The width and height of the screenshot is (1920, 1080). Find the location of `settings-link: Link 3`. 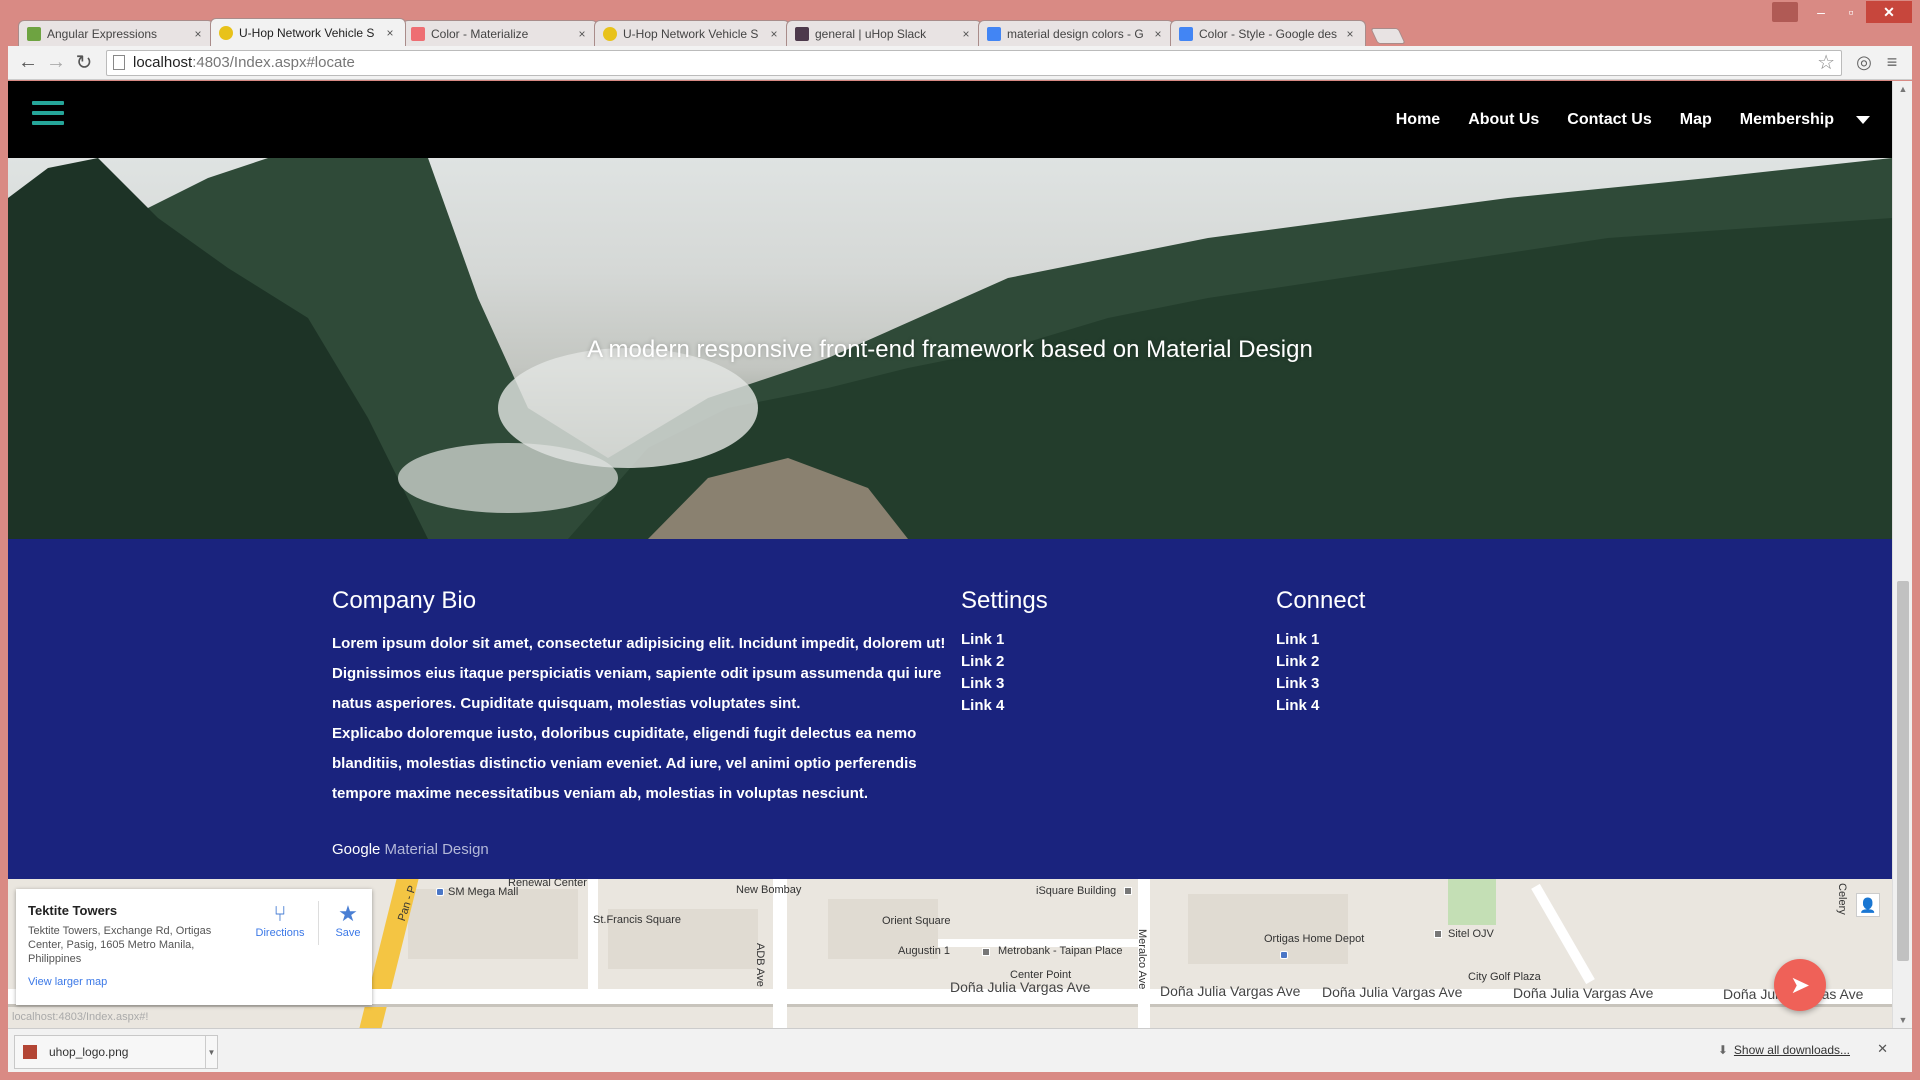

settings-link: Link 3 is located at coordinates (1101, 684).